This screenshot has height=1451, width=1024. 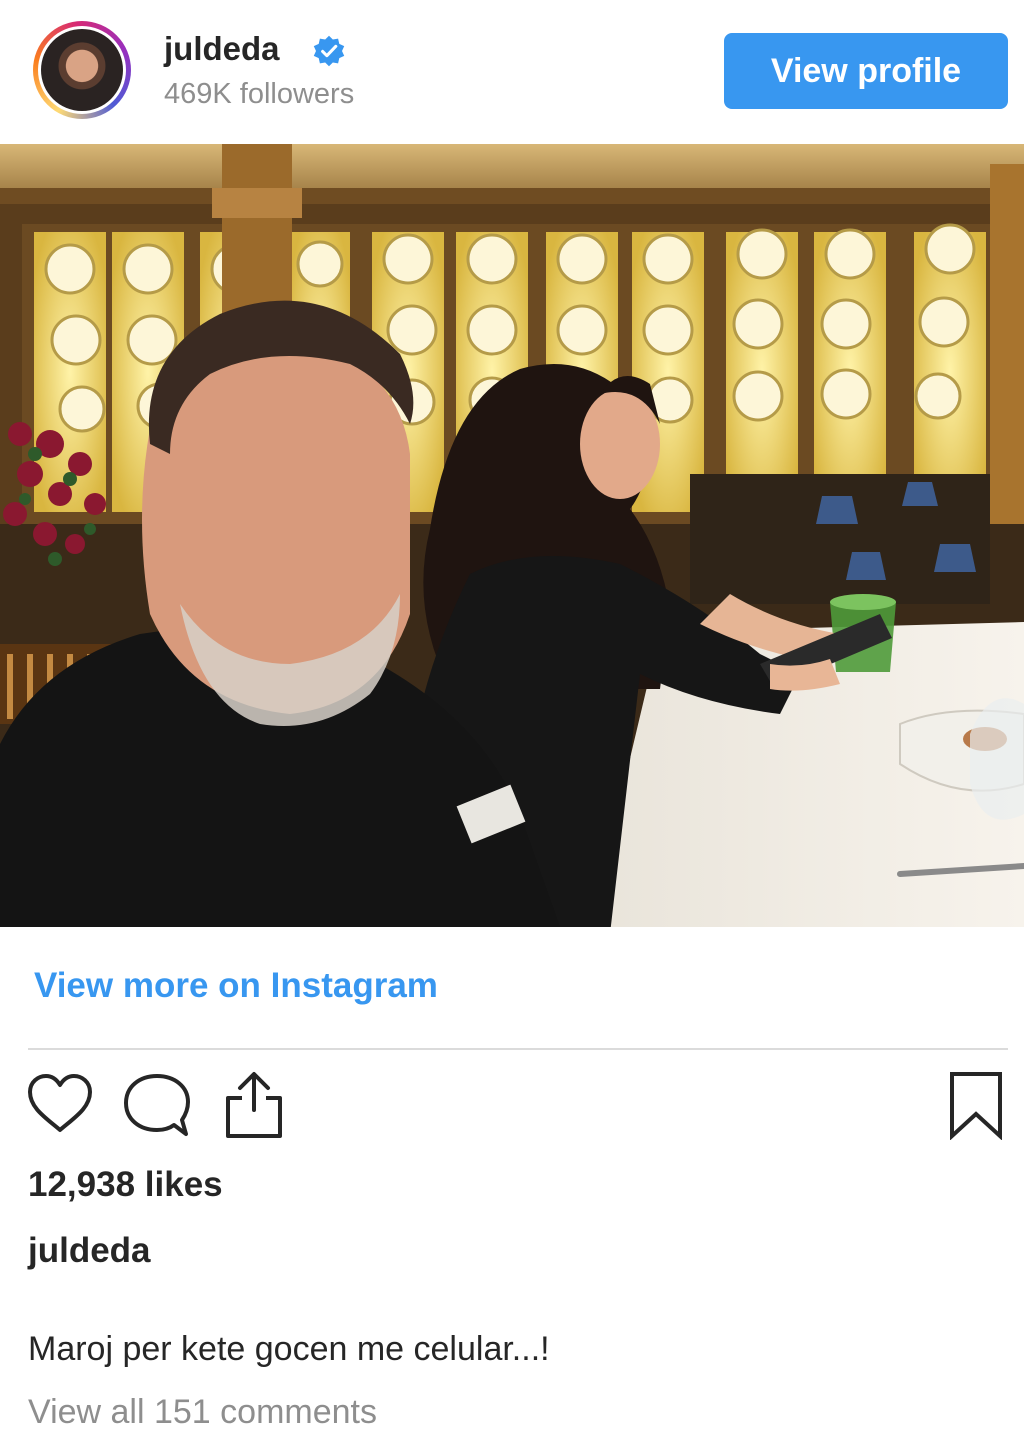 What do you see at coordinates (976, 1105) in the screenshot?
I see `bookmark-icon` at bounding box center [976, 1105].